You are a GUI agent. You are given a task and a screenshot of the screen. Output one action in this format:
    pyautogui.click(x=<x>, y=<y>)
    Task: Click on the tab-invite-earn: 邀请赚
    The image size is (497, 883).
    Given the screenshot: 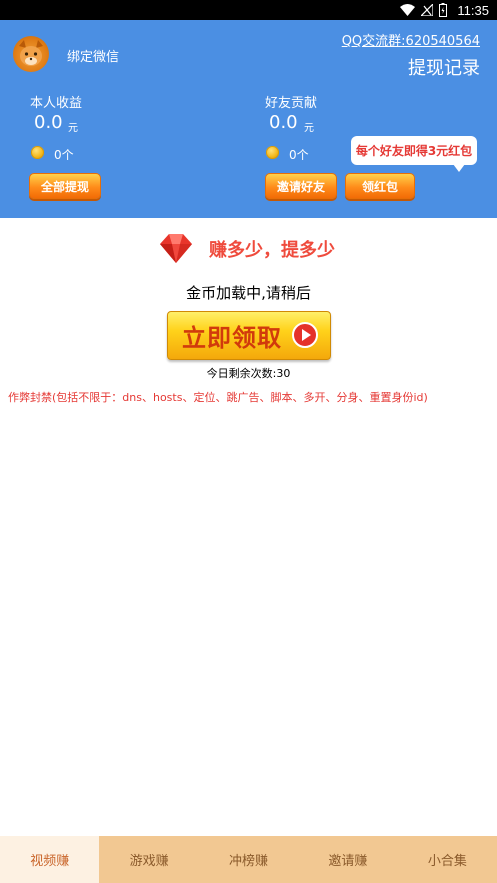 What is the action you would take?
    pyautogui.click(x=347, y=859)
    